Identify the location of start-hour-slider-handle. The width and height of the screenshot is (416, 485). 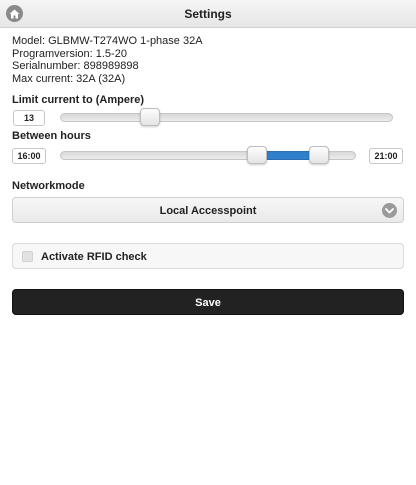
(257, 155).